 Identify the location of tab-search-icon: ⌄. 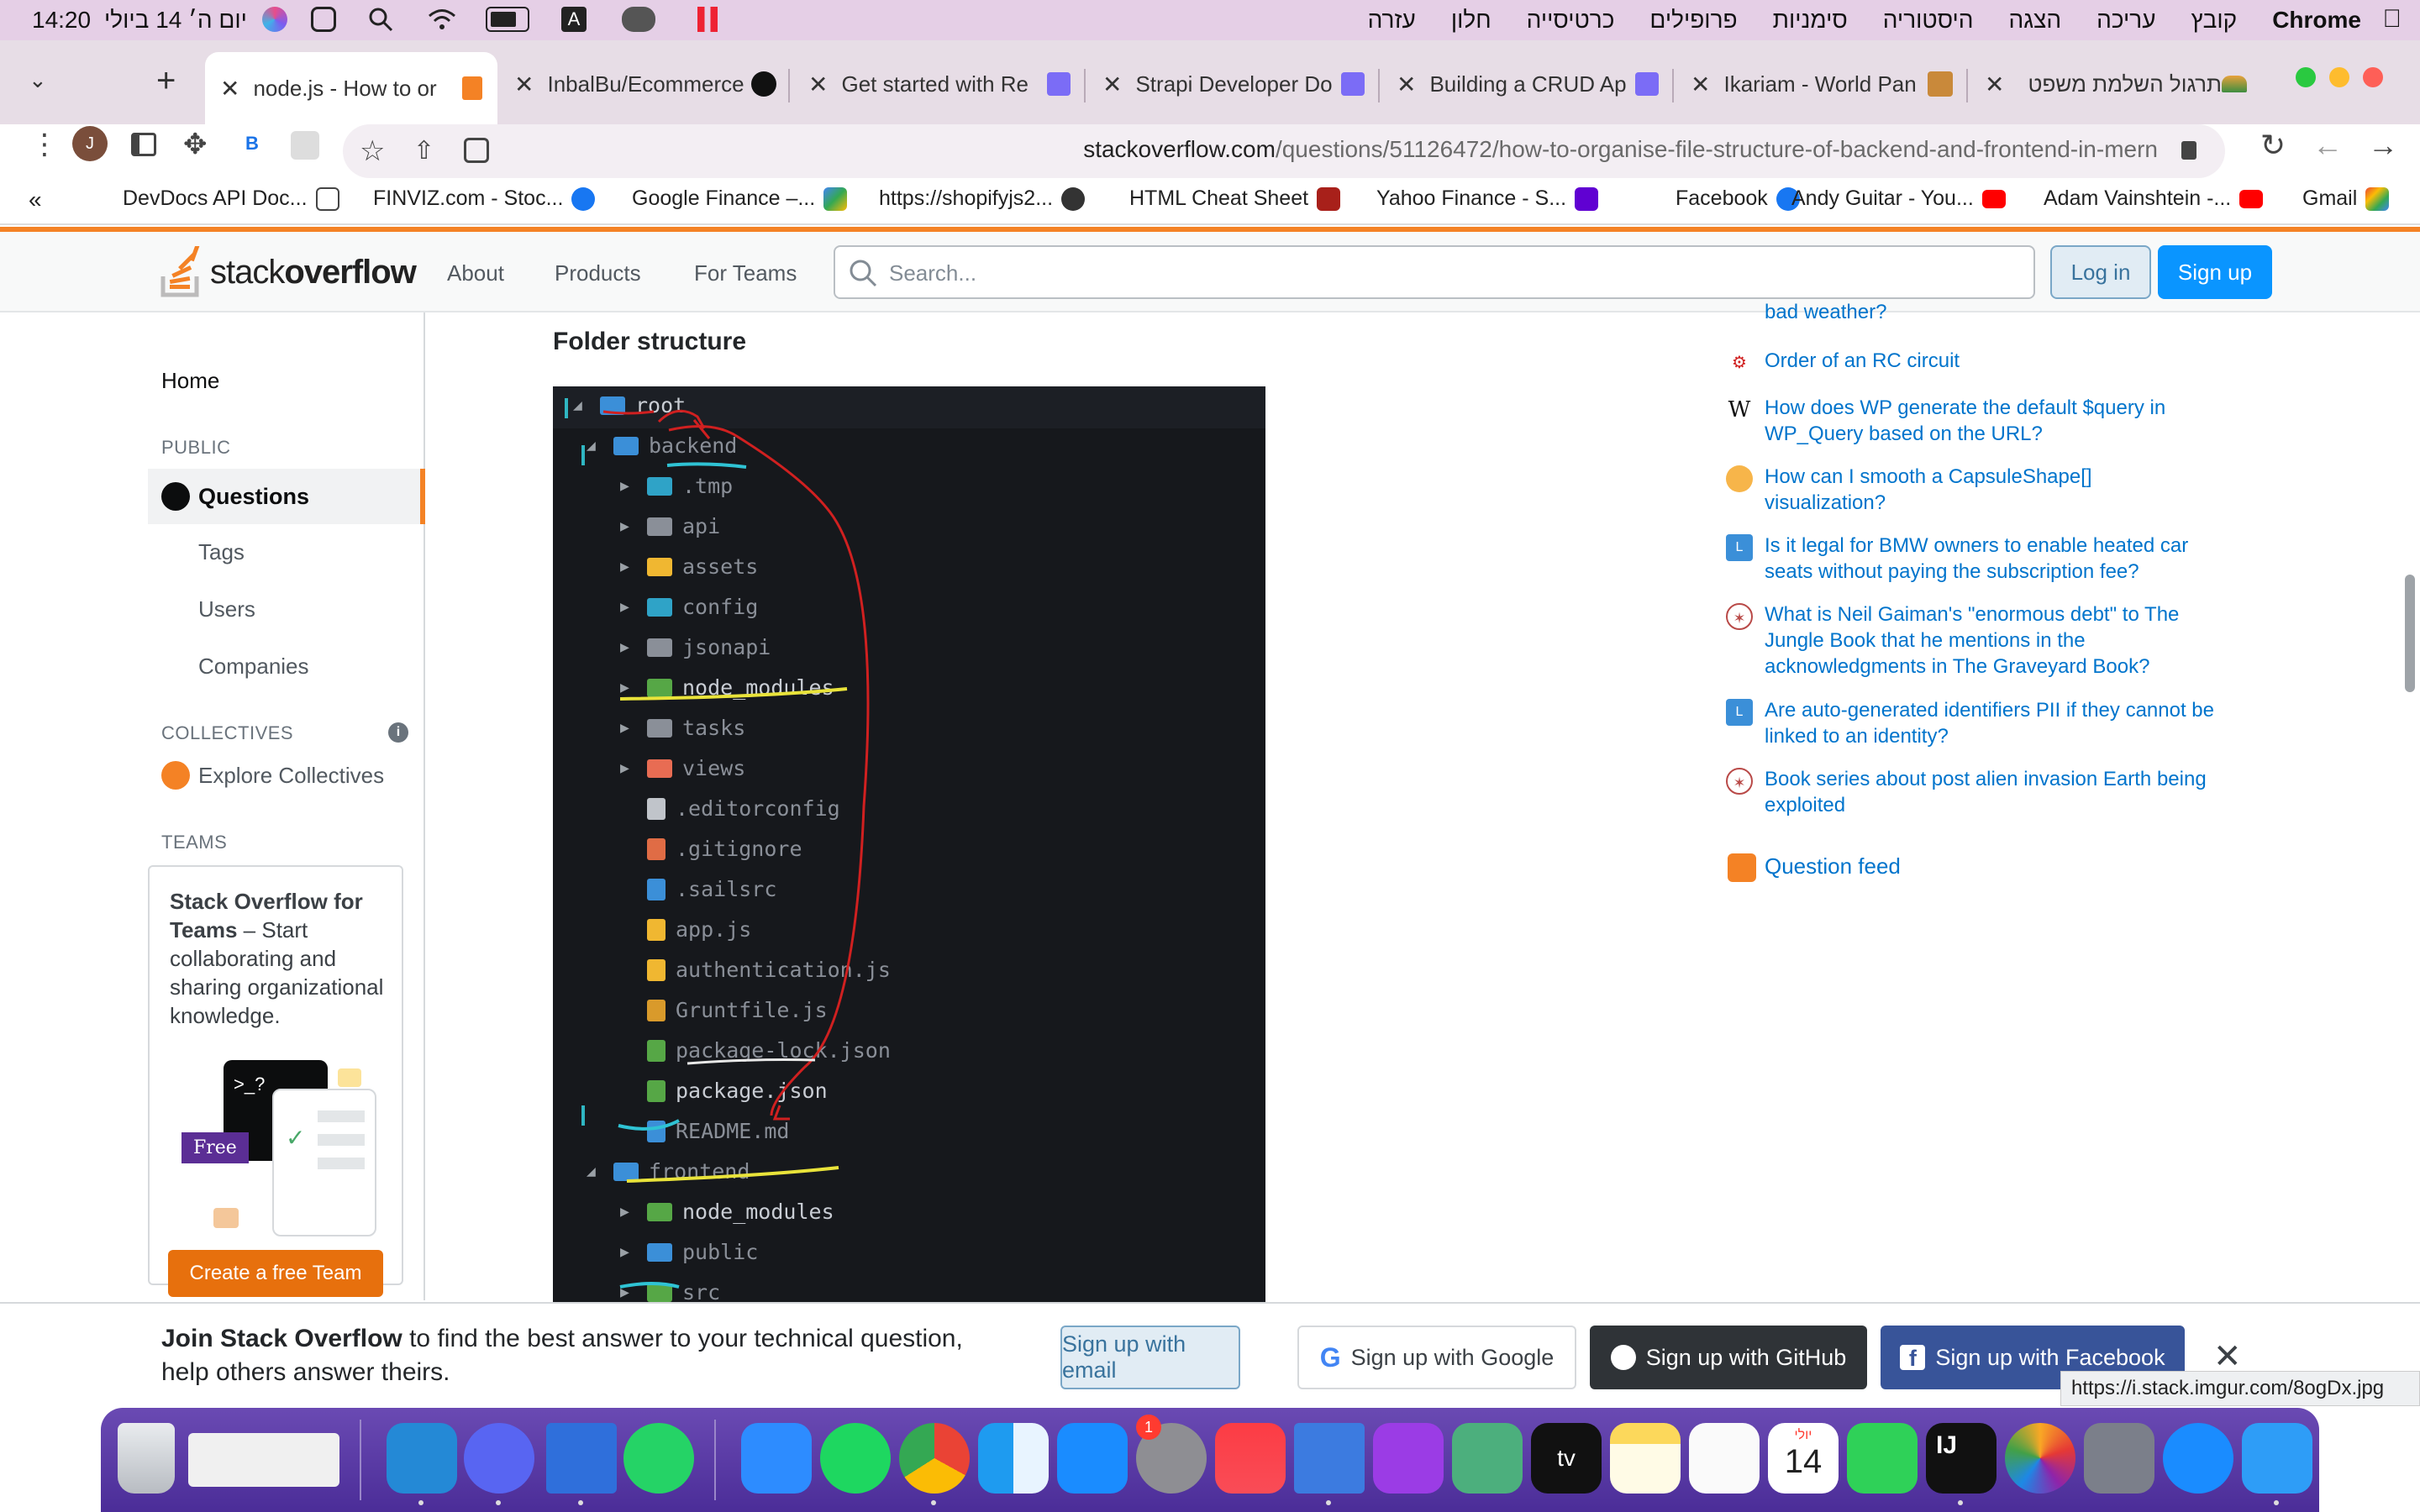
(38, 80).